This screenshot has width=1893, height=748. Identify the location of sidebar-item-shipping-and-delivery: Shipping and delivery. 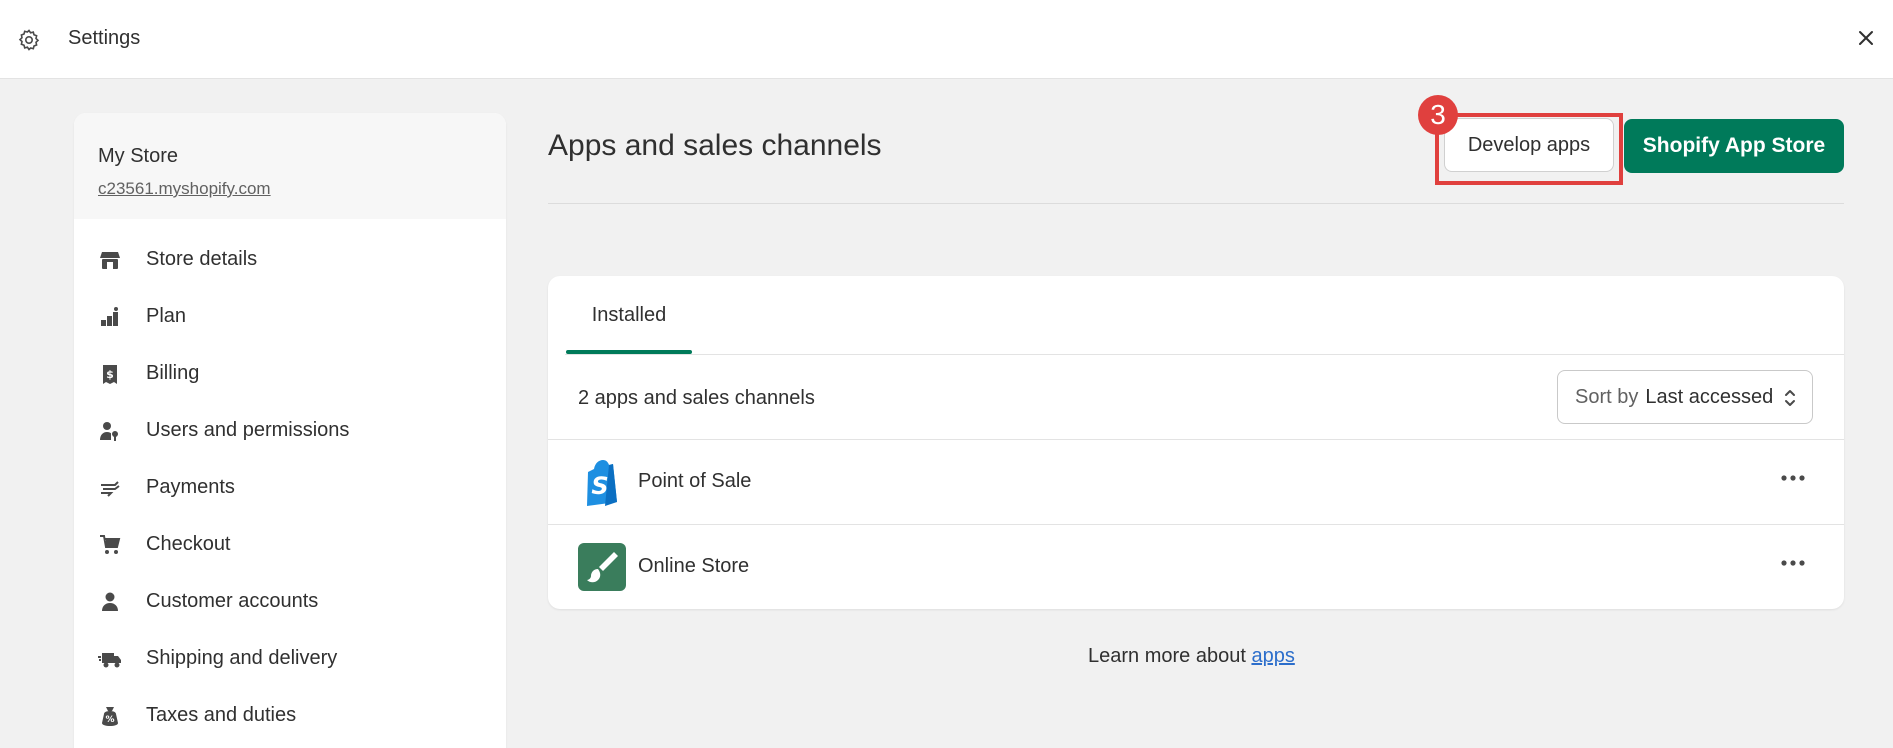
(290, 658).